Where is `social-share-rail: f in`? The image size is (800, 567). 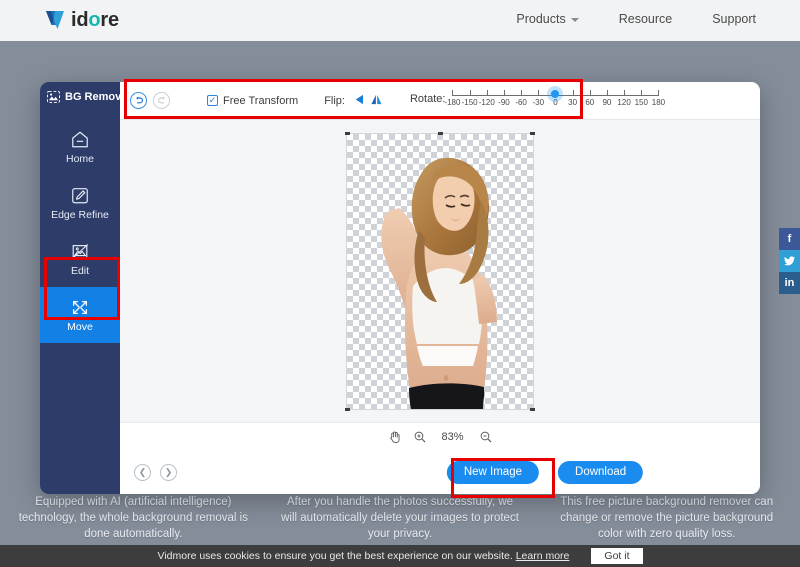
social-share-rail: f in is located at coordinates (789, 261).